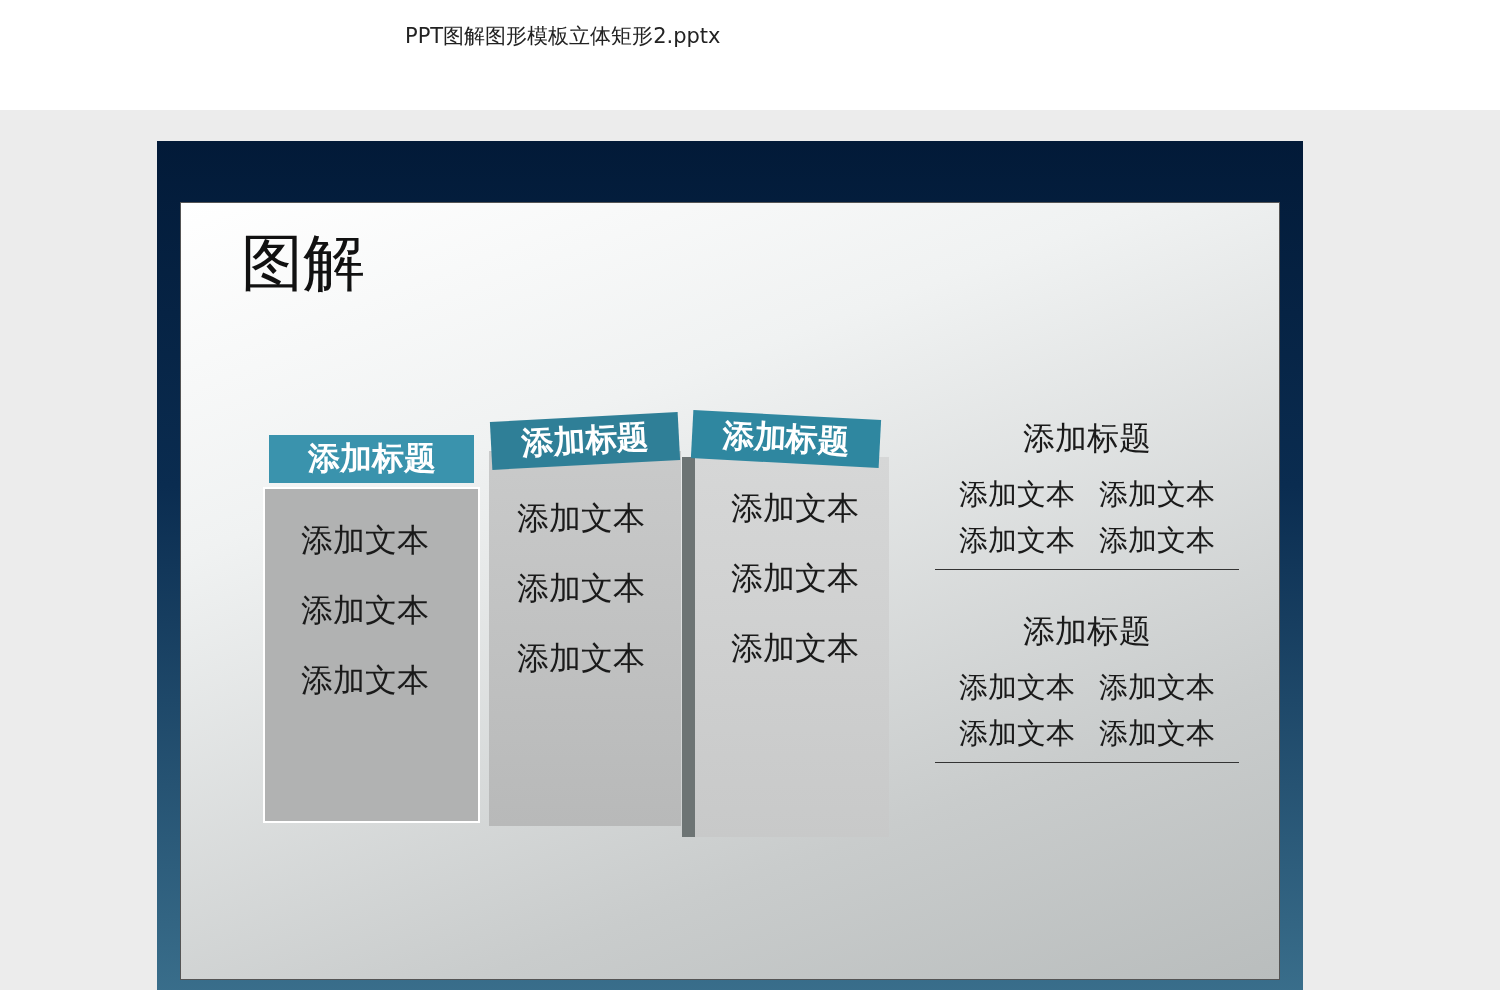 The image size is (1500, 990). What do you see at coordinates (303, 263) in the screenshot?
I see `slide-title: 图解` at bounding box center [303, 263].